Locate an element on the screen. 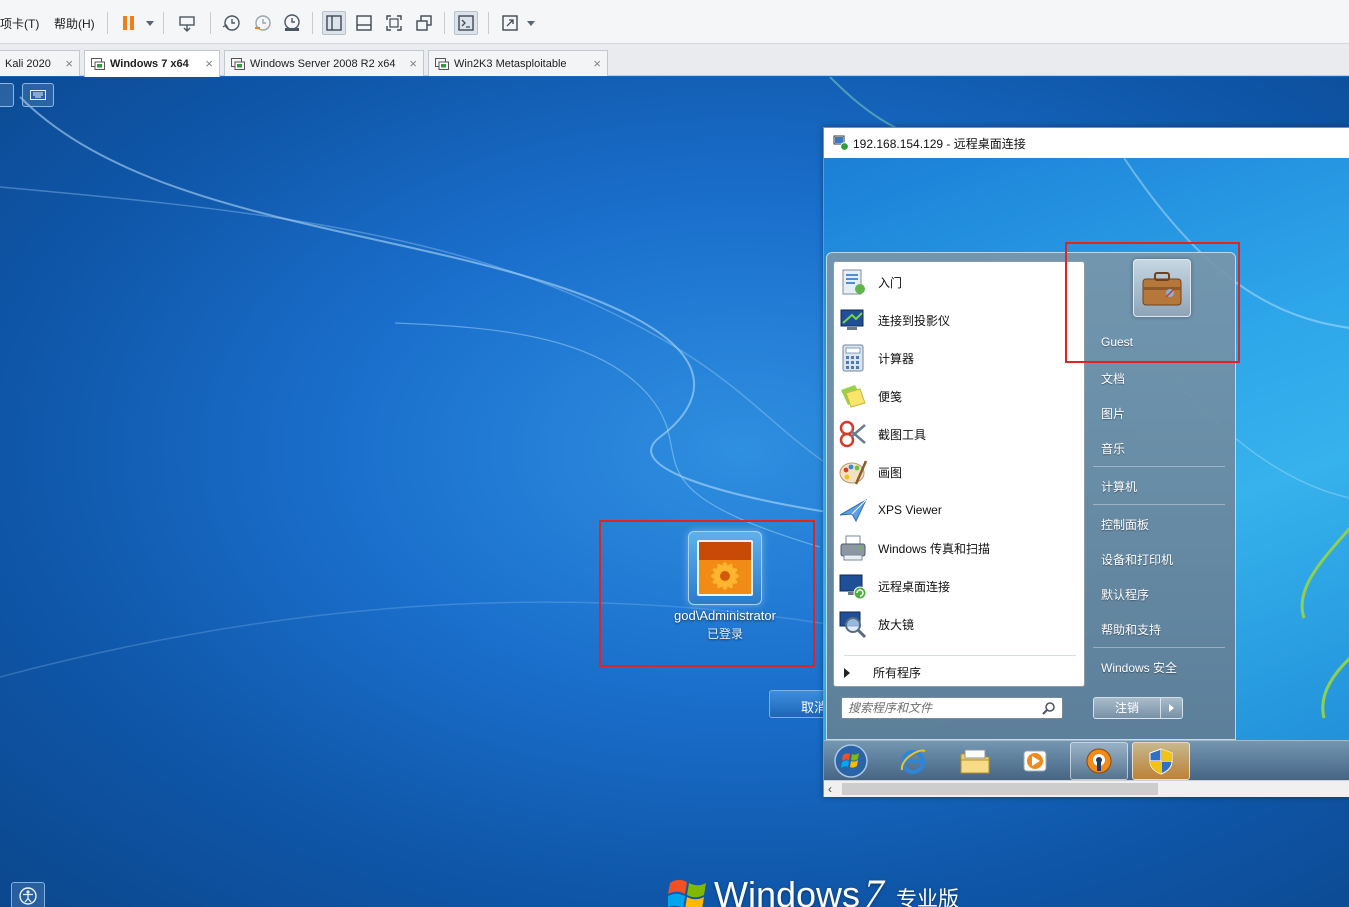  start-item-windows-security: Windows 安全 is located at coordinates (1139, 667).